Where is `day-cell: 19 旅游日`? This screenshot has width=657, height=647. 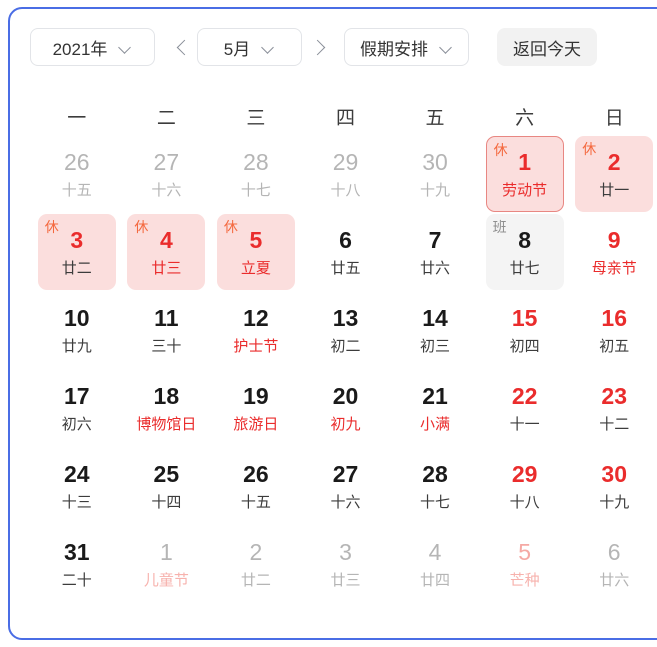
day-cell: 19 旅游日 is located at coordinates (256, 408).